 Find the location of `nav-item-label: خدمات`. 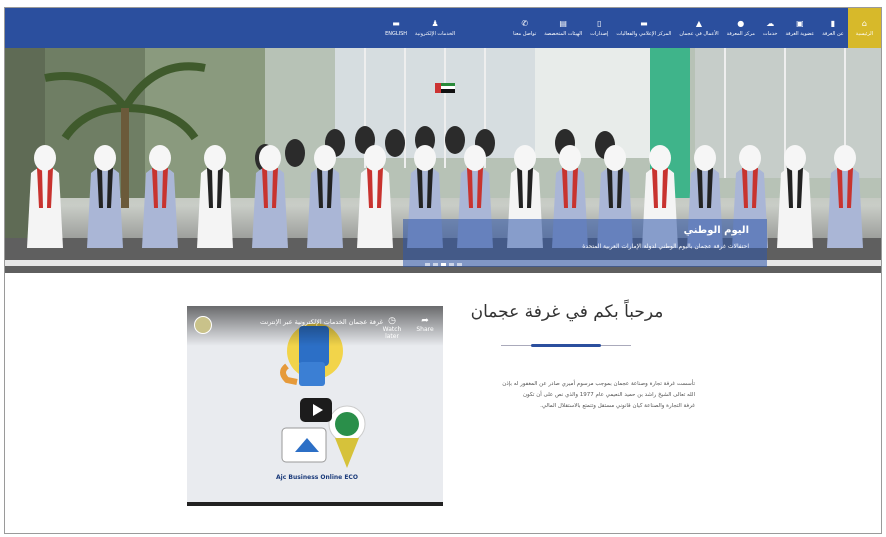

nav-item-label: خدمات is located at coordinates (770, 33).